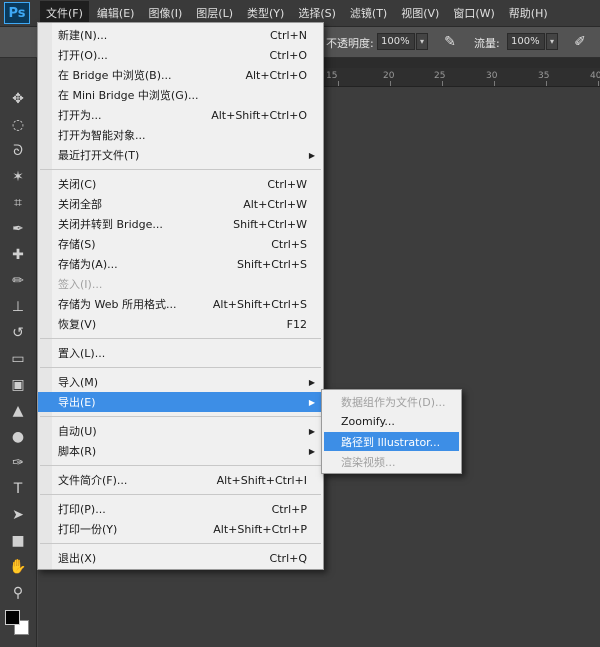 Image resolution: width=600 pixels, height=647 pixels. What do you see at coordinates (180, 451) in the screenshot?
I see `menu-item-scripts: 脚本(R) ▶` at bounding box center [180, 451].